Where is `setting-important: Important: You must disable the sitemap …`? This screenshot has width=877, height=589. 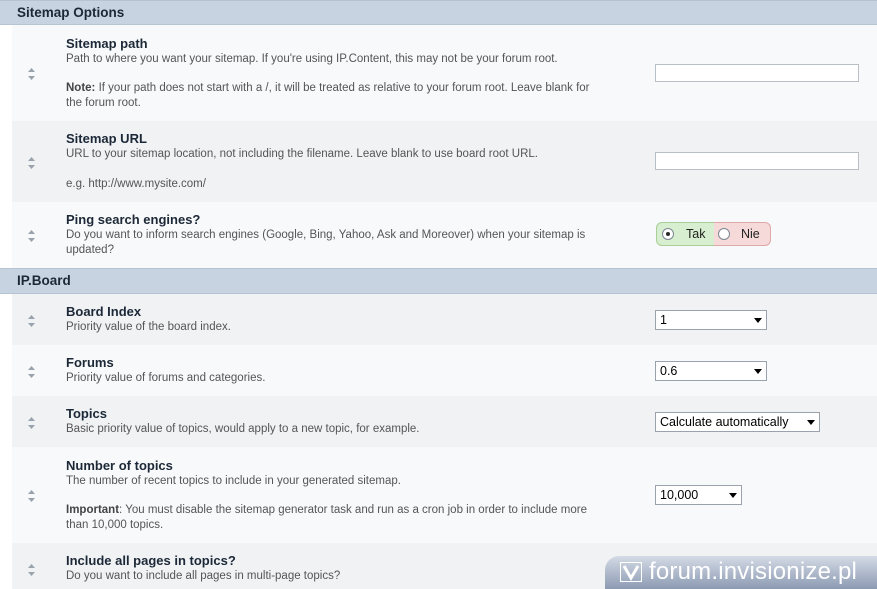
setting-important: Important: You must disable the sitemap … is located at coordinates (336, 518).